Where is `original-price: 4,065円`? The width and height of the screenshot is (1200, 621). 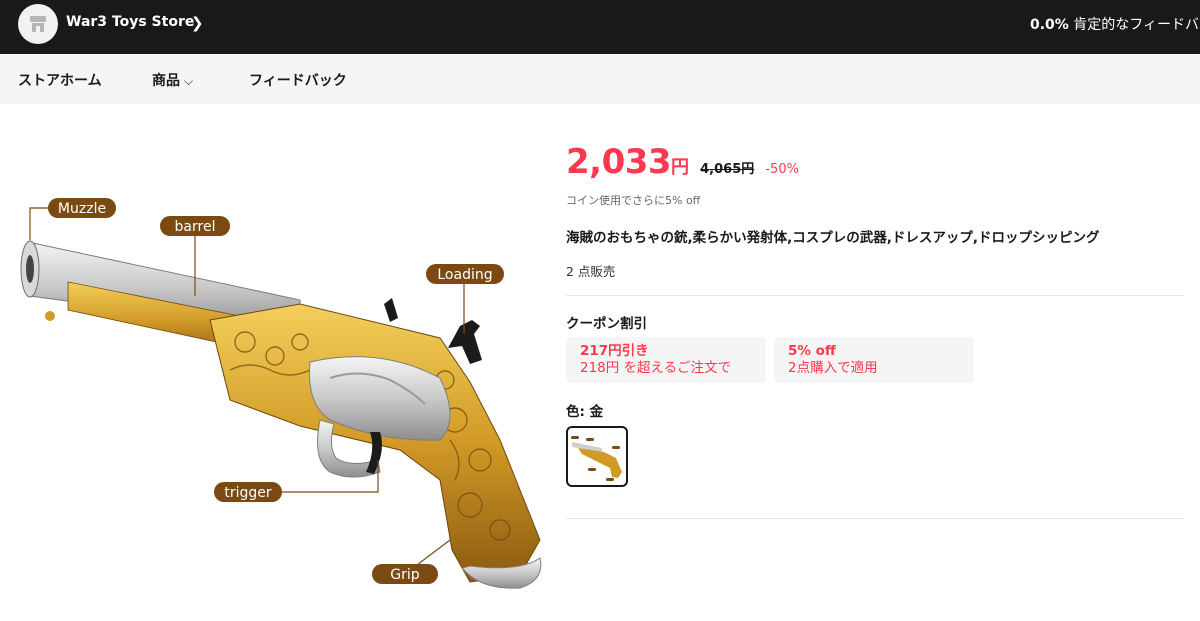
original-price: 4,065円 is located at coordinates (727, 169).